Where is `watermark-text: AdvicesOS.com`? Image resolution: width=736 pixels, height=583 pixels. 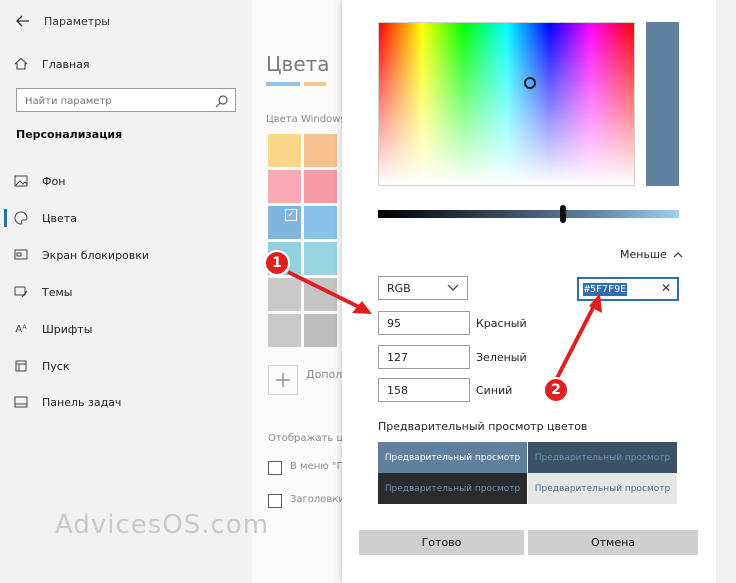 watermark-text: AdvicesOS.com is located at coordinates (162, 525).